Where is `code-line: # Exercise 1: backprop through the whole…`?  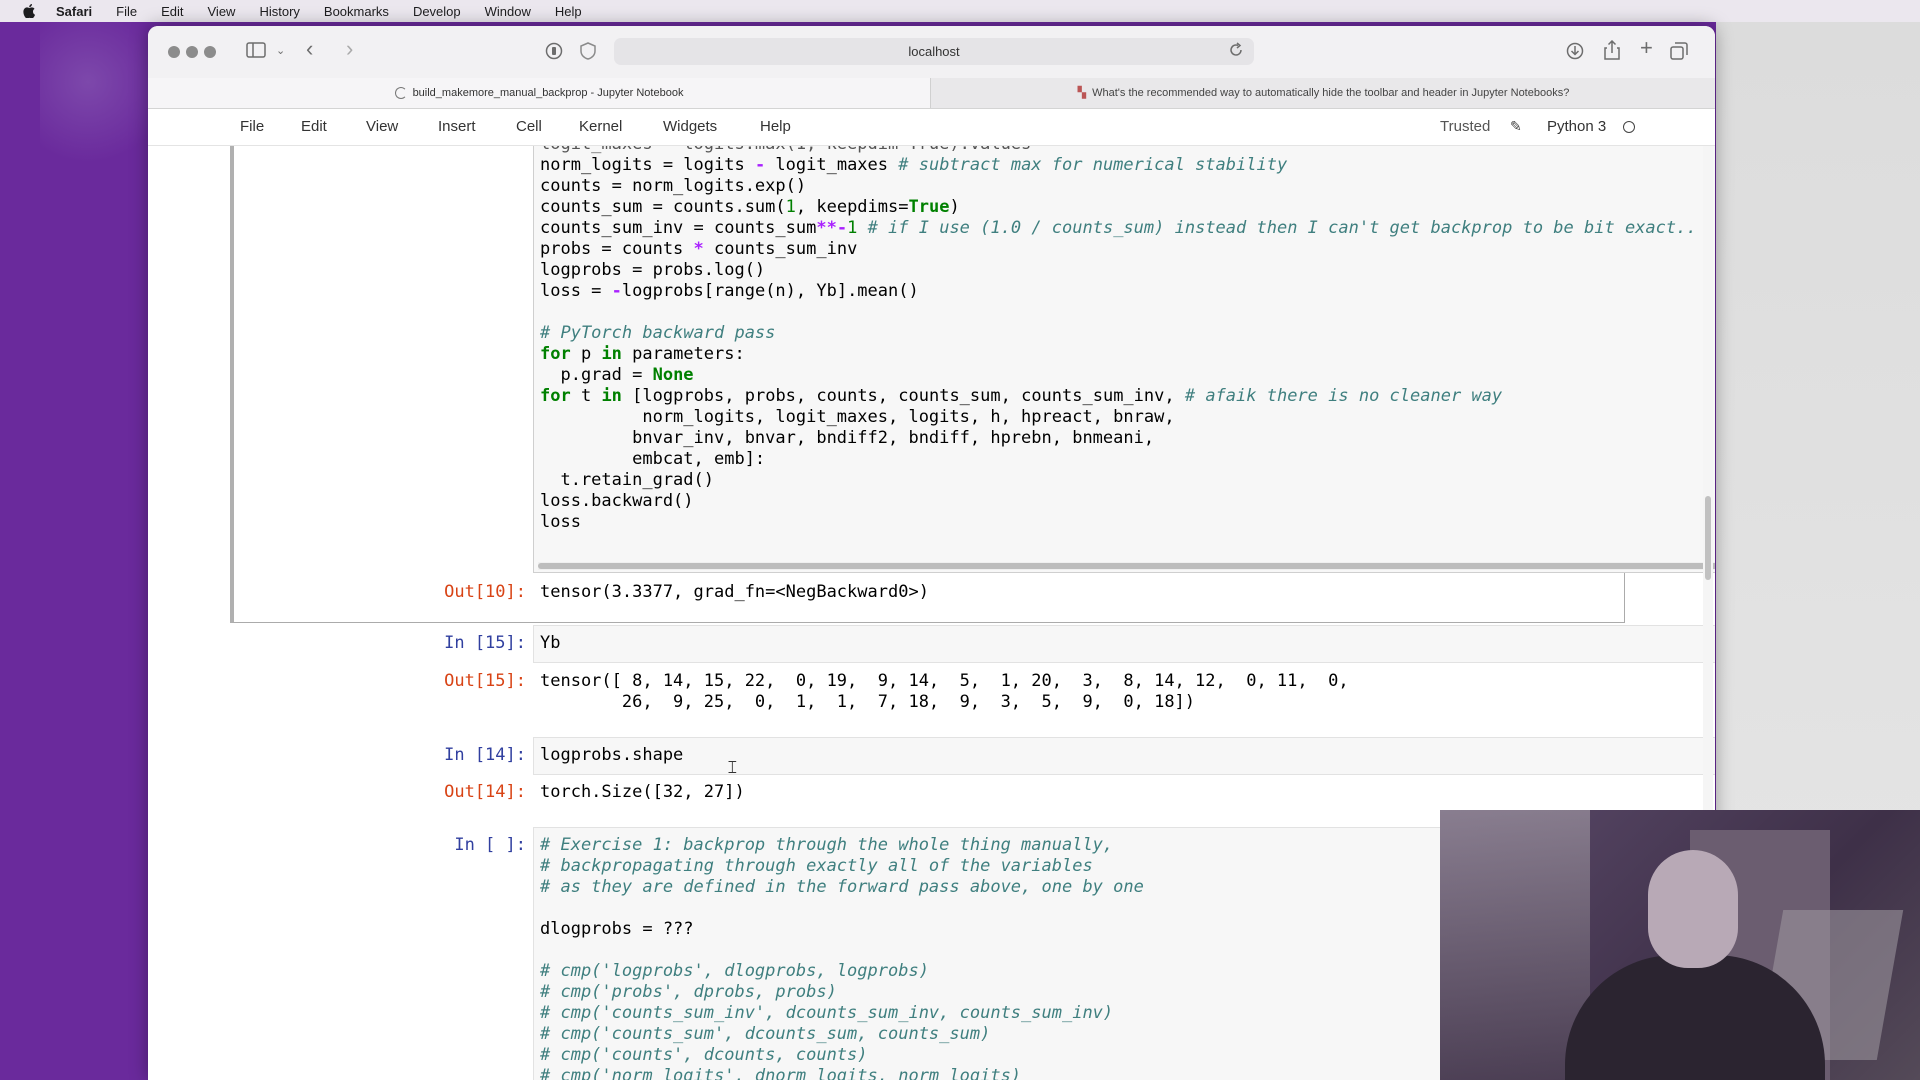 code-line: # Exercise 1: backprop through the whole… is located at coordinates (827, 845).